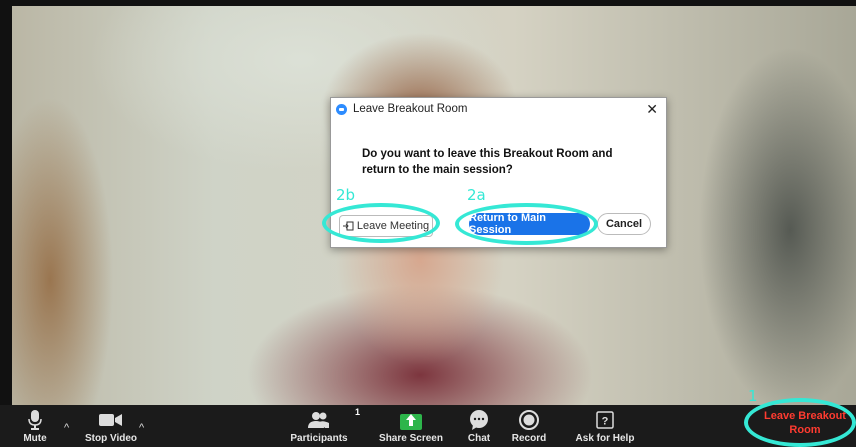 Image resolution: width=856 pixels, height=447 pixels. I want to click on annotation-label-2b: 2b, so click(346, 195).